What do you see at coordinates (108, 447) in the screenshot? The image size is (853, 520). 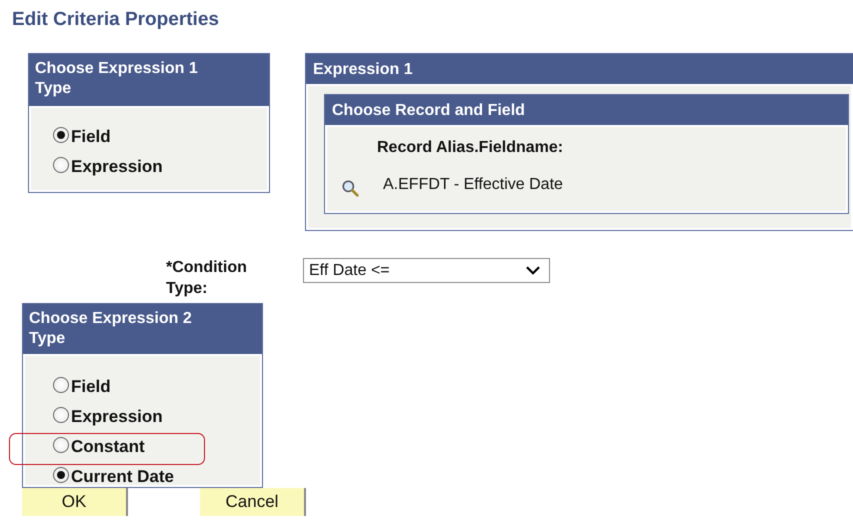 I see `option-label: Constant` at bounding box center [108, 447].